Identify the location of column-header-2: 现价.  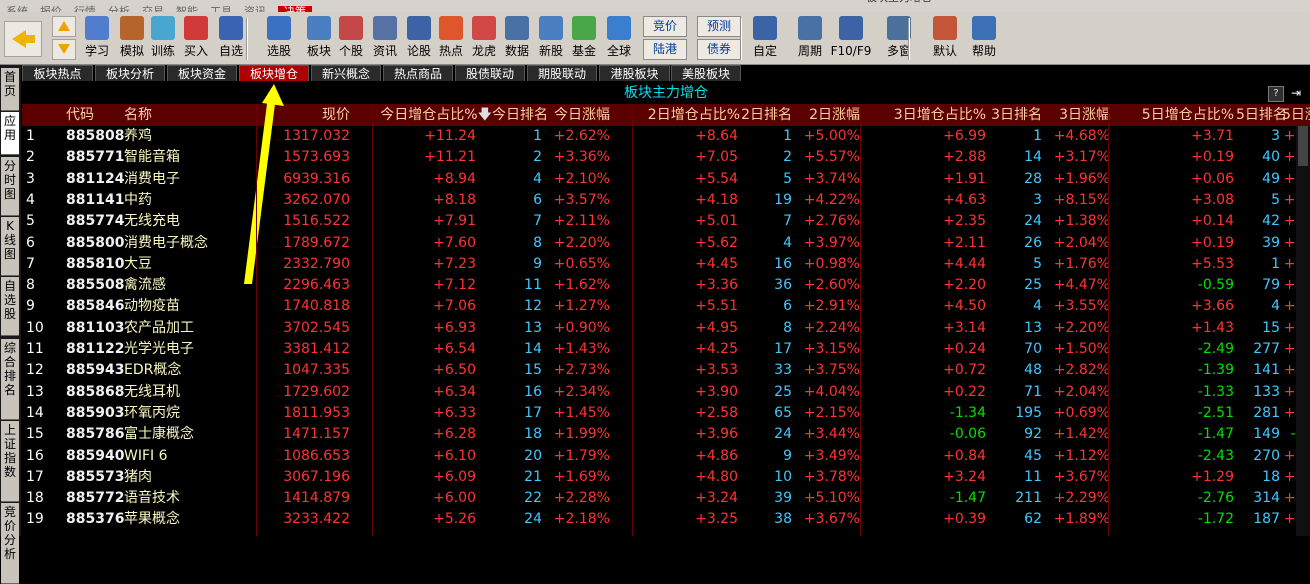
(304, 115).